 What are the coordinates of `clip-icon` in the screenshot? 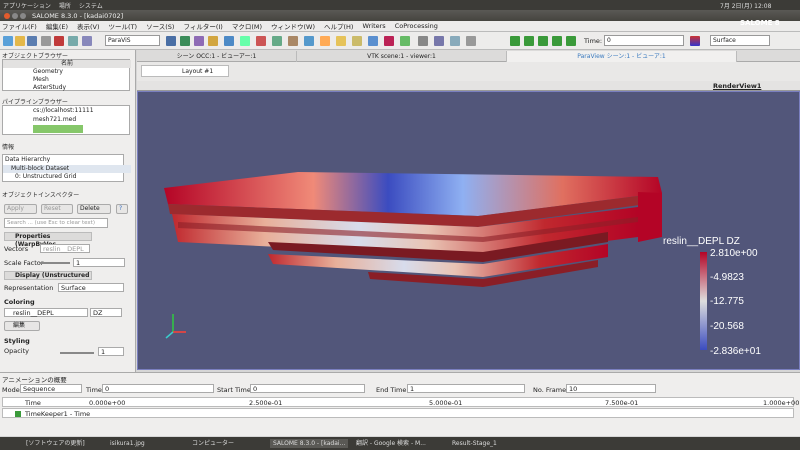 It's located at (245, 41).